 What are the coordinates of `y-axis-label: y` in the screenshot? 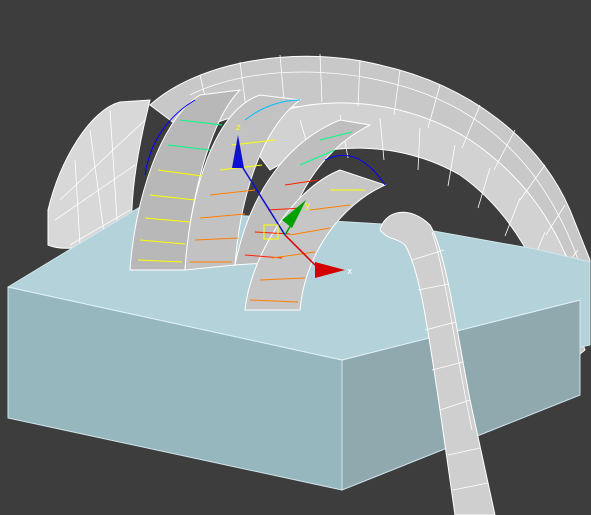 It's located at (308, 206).